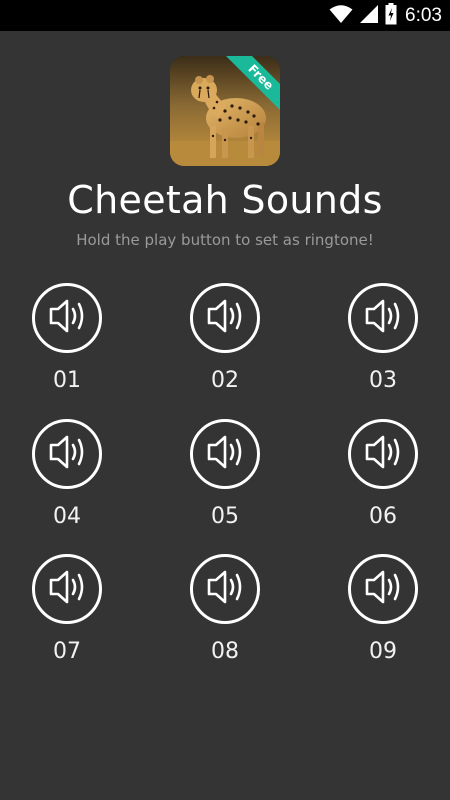  What do you see at coordinates (383, 651) in the screenshot?
I see `sound-label: 09` at bounding box center [383, 651].